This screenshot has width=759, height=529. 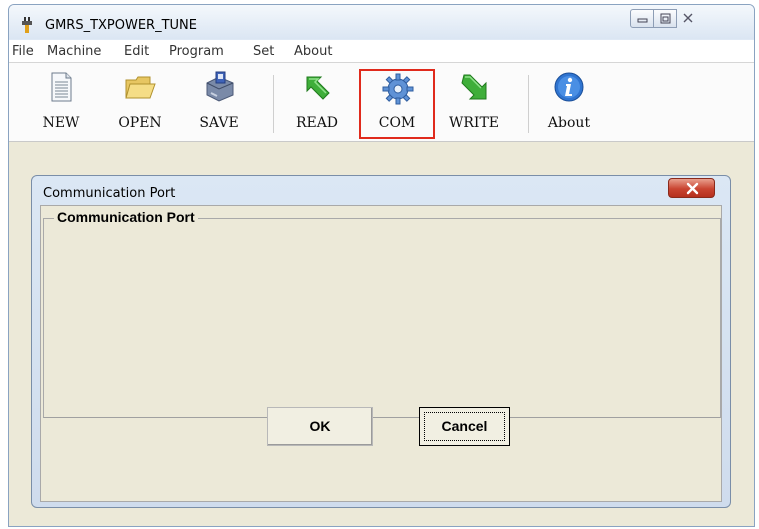 I want to click on ok-button: OK, so click(x=320, y=426).